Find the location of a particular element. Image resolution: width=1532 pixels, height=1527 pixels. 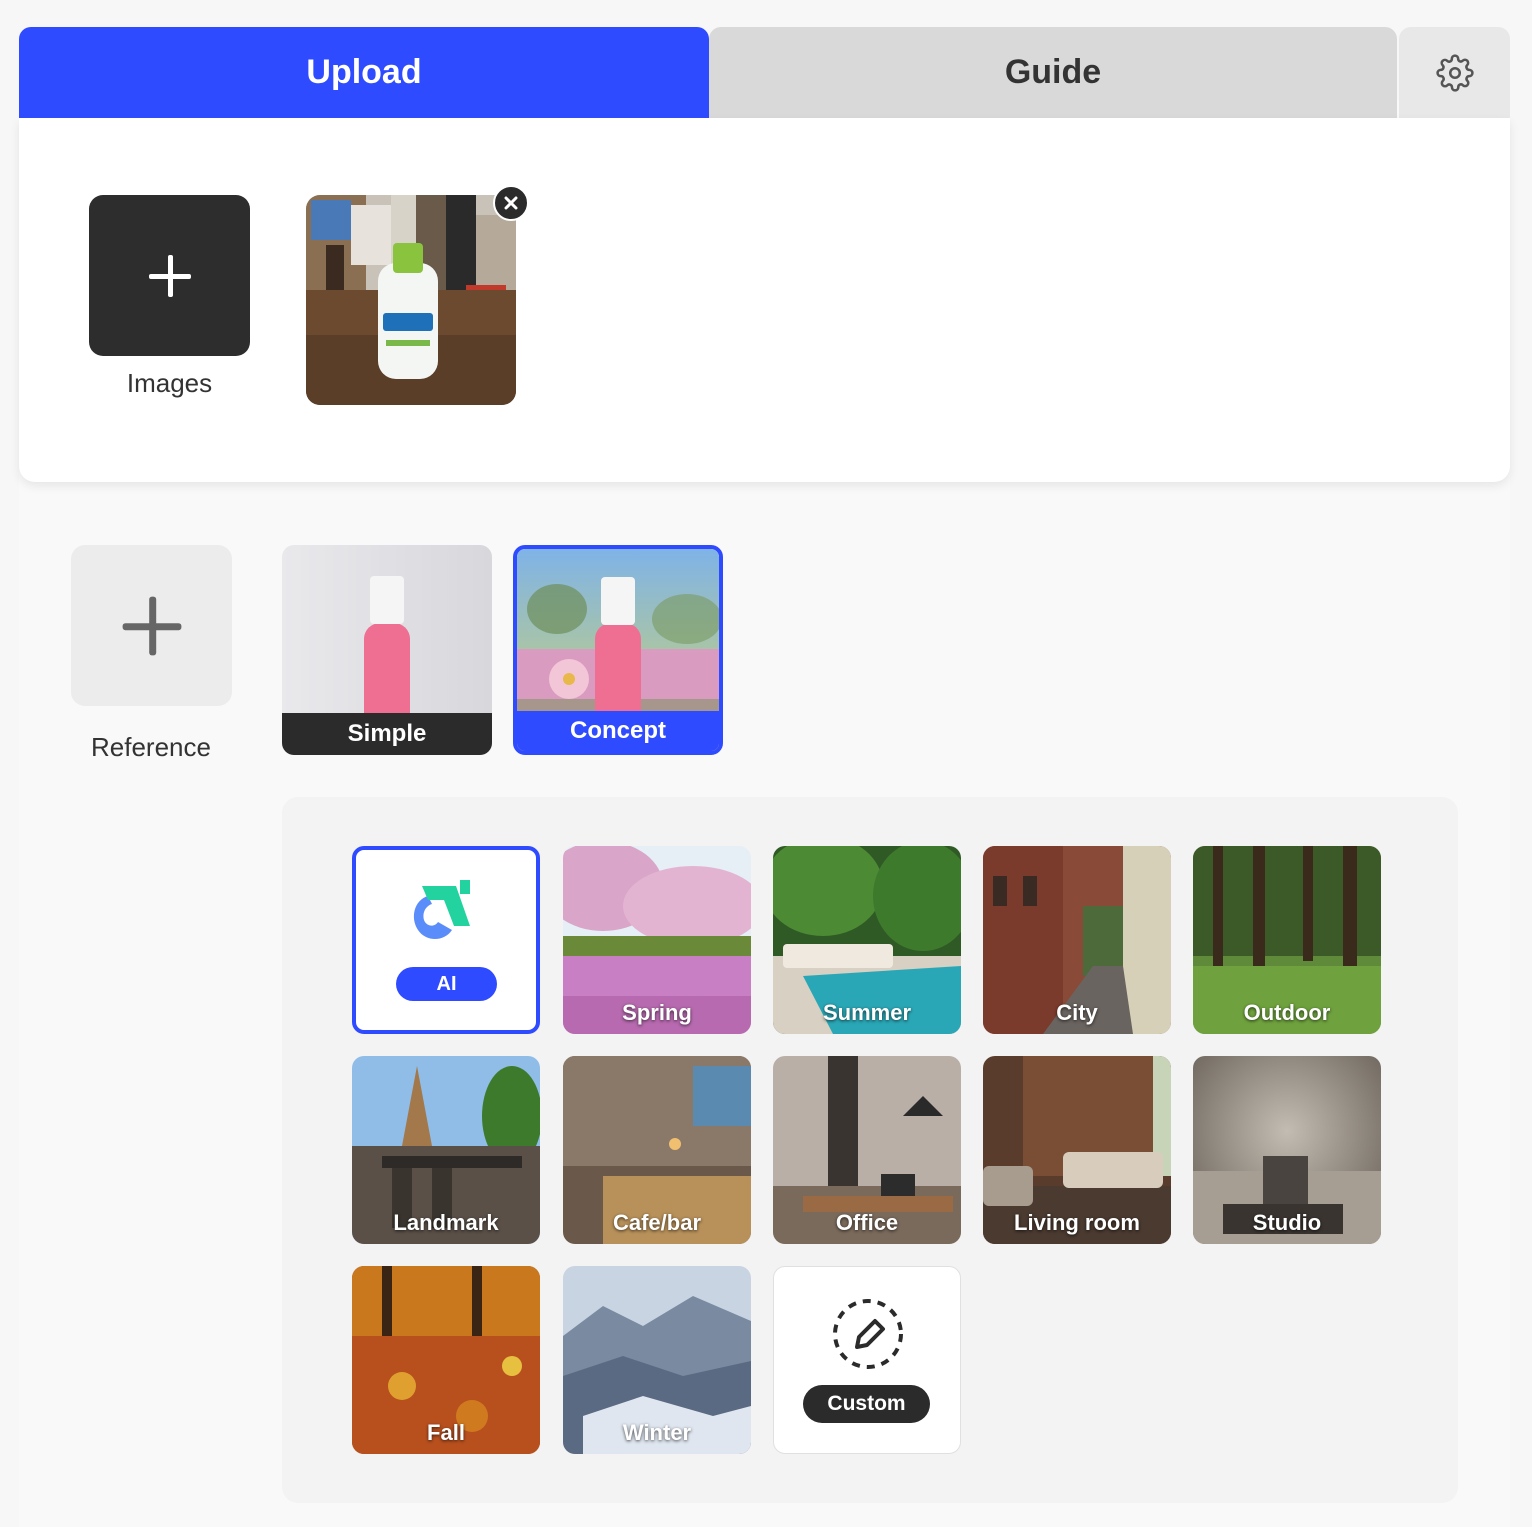

mode-simple-label: Simple is located at coordinates (387, 734).